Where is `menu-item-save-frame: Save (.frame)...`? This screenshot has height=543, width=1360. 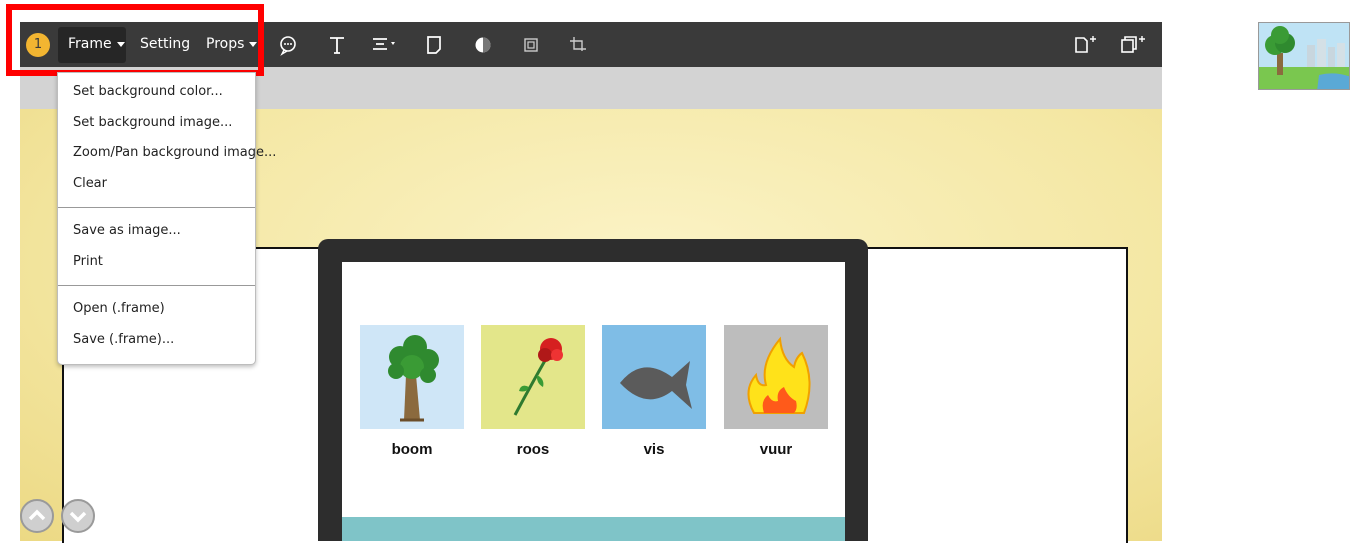 menu-item-save-frame: Save (.frame)... is located at coordinates (156, 340).